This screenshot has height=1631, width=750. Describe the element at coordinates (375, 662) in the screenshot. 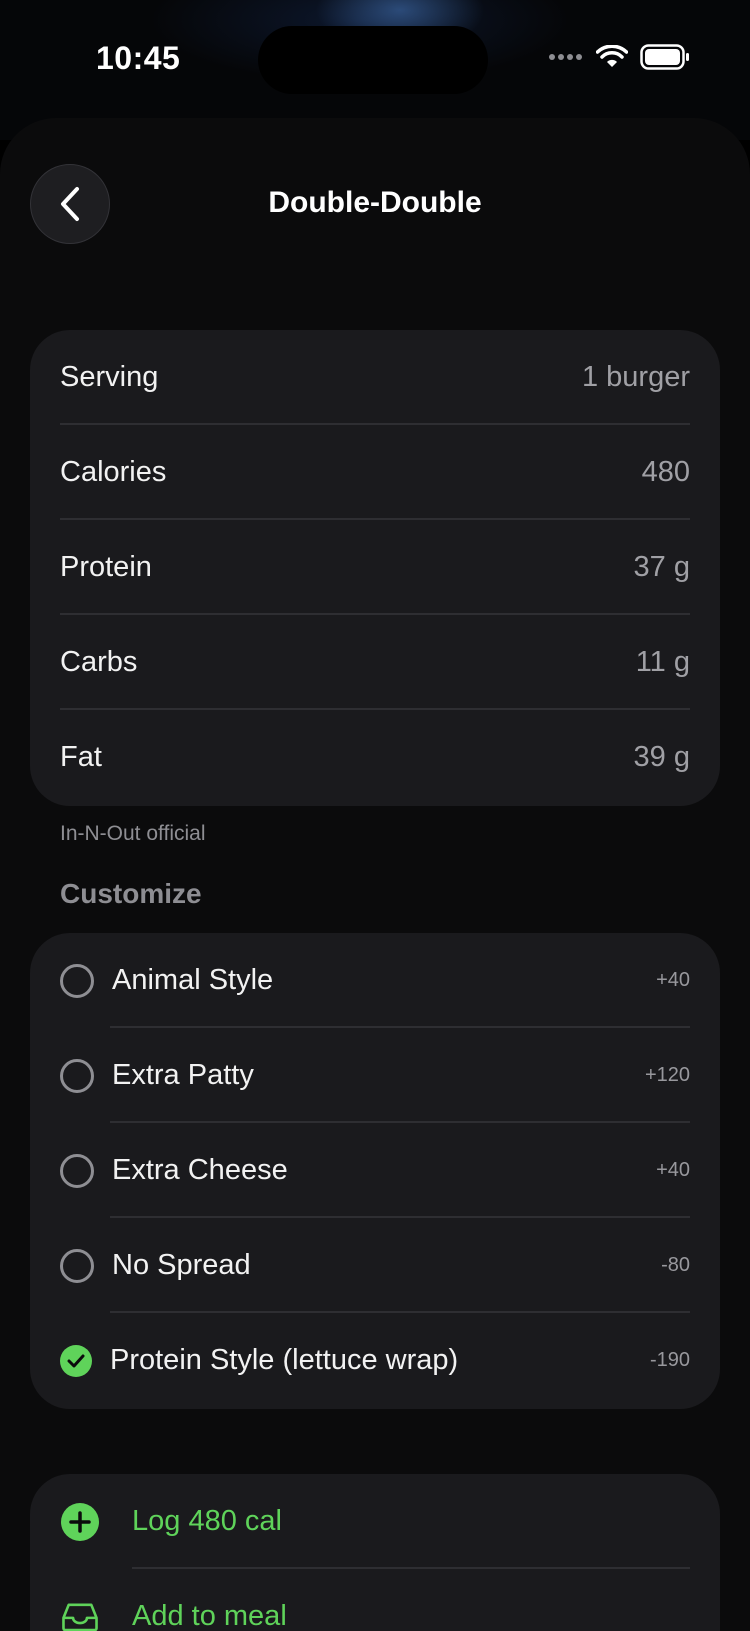

I see `nutrition-row-carbs: Carbs 11 g` at that location.